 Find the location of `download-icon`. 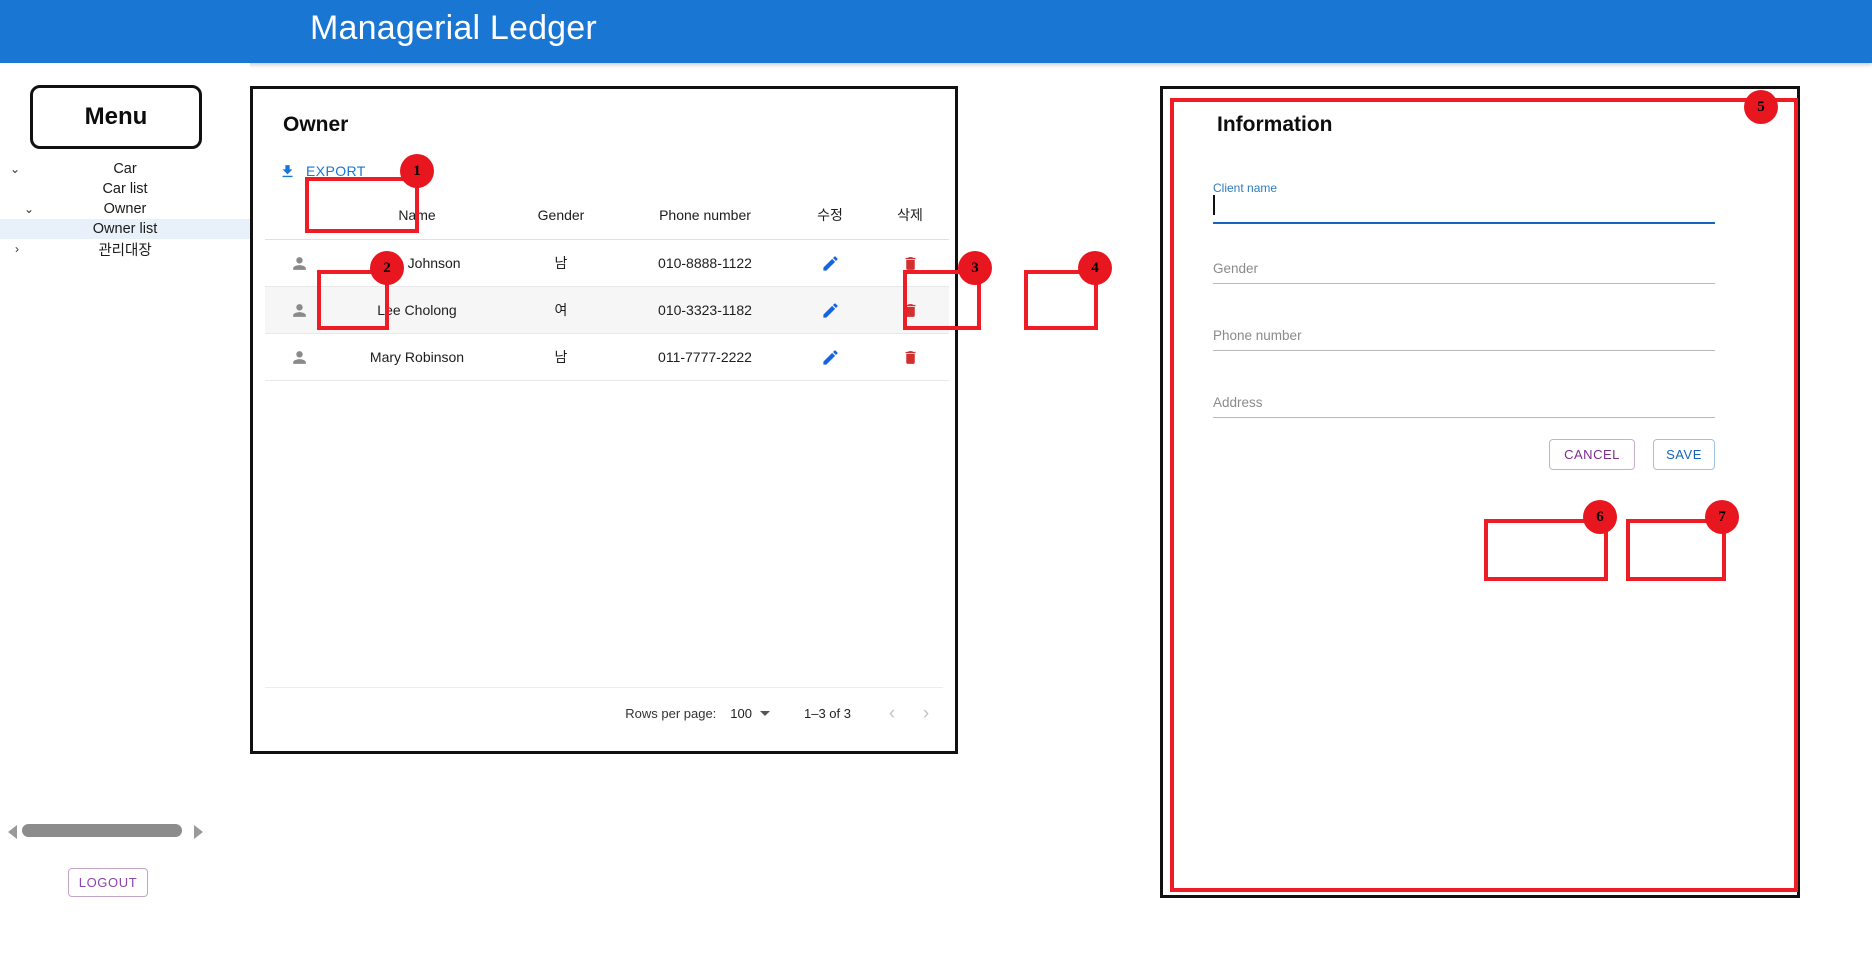

download-icon is located at coordinates (287, 171).